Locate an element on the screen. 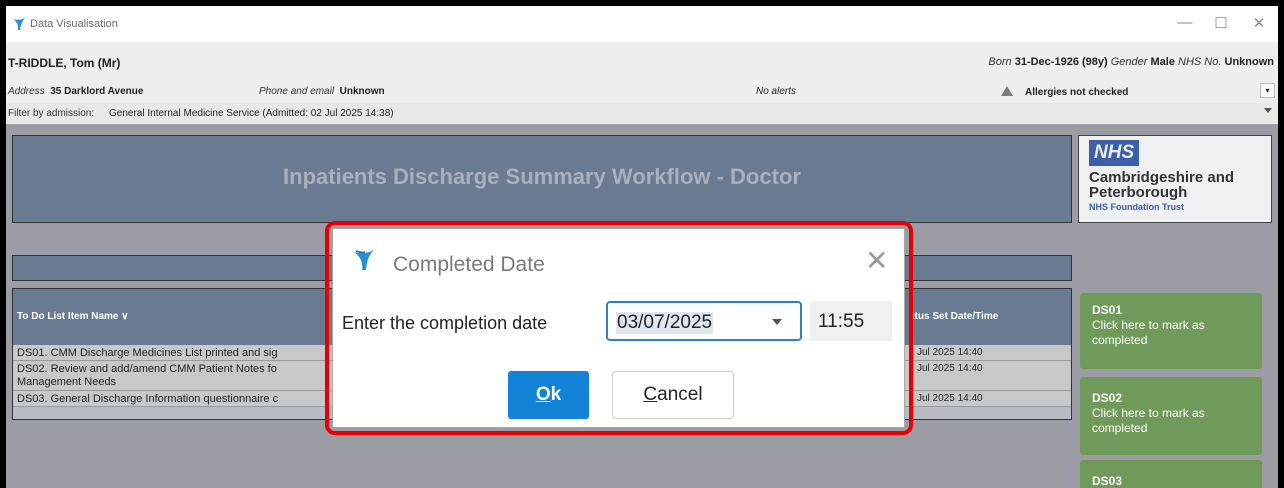 The width and height of the screenshot is (1284, 488). title-bar: Data Visualisation — ☐ ✕ is located at coordinates (642, 24).